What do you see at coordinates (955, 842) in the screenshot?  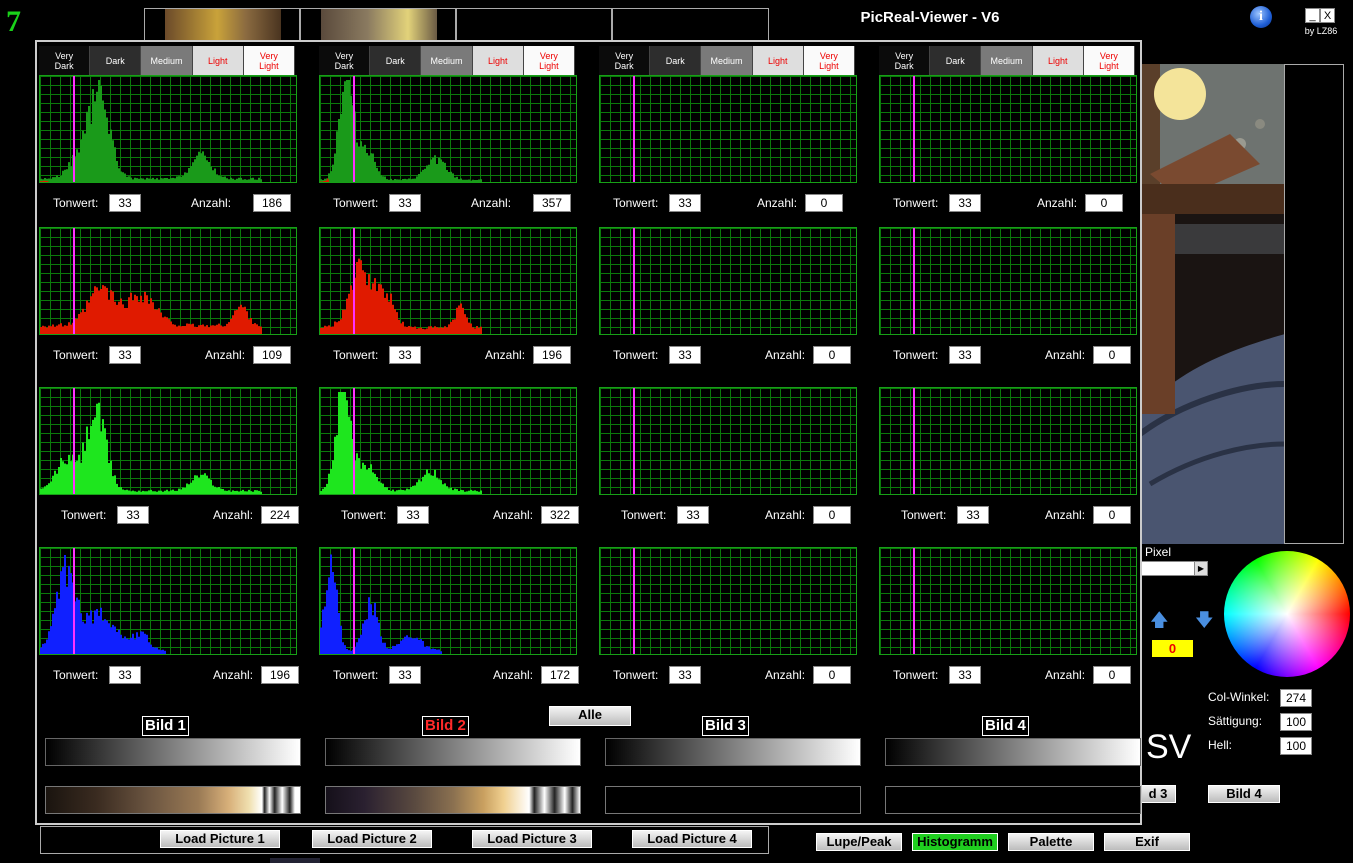 I see `histogramm-button: Histogramm` at bounding box center [955, 842].